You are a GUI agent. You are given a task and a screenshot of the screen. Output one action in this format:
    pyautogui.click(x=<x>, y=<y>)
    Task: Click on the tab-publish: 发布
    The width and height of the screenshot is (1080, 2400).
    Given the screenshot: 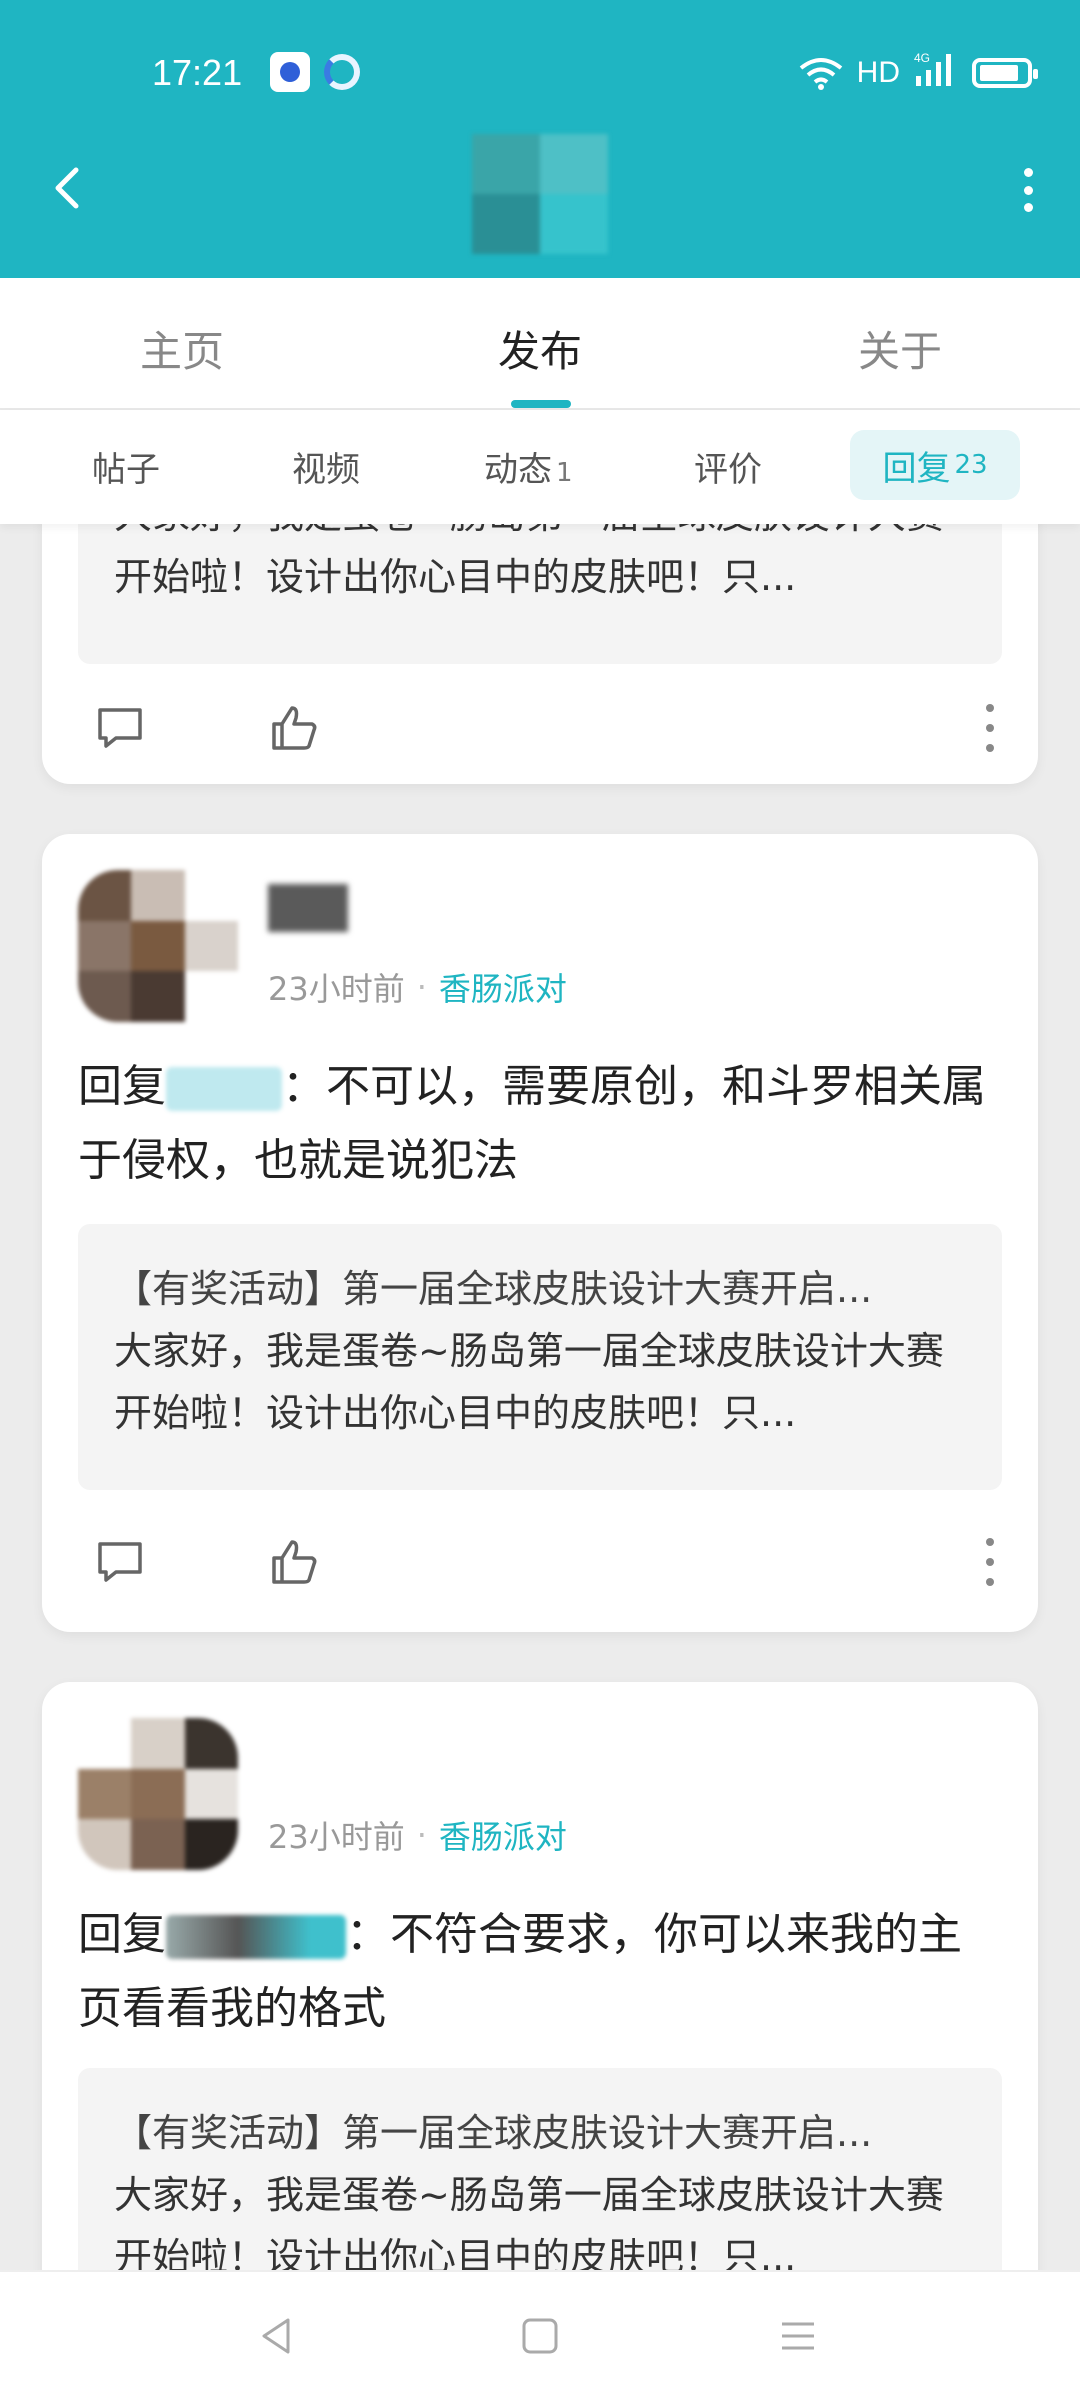 What is the action you would take?
    pyautogui.click(x=540, y=348)
    